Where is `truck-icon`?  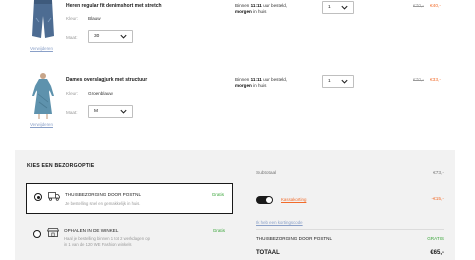 truck-icon is located at coordinates (54, 196).